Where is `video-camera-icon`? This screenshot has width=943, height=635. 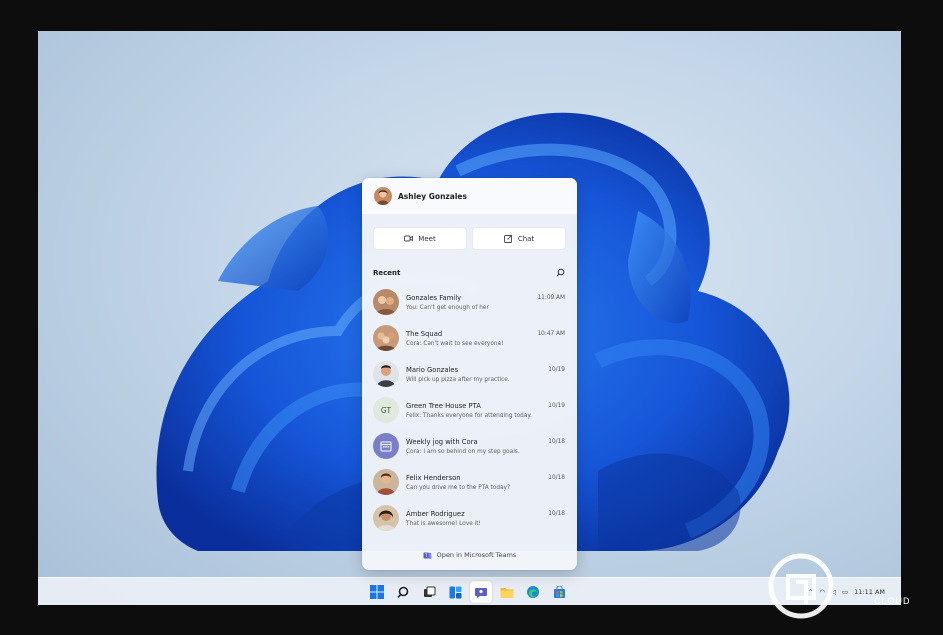 video-camera-icon is located at coordinates (409, 238).